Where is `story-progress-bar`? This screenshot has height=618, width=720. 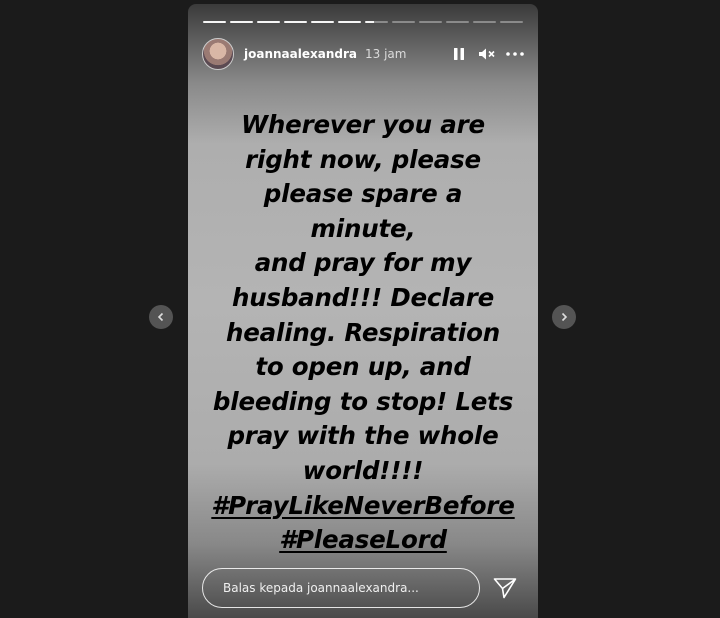 story-progress-bar is located at coordinates (363, 22).